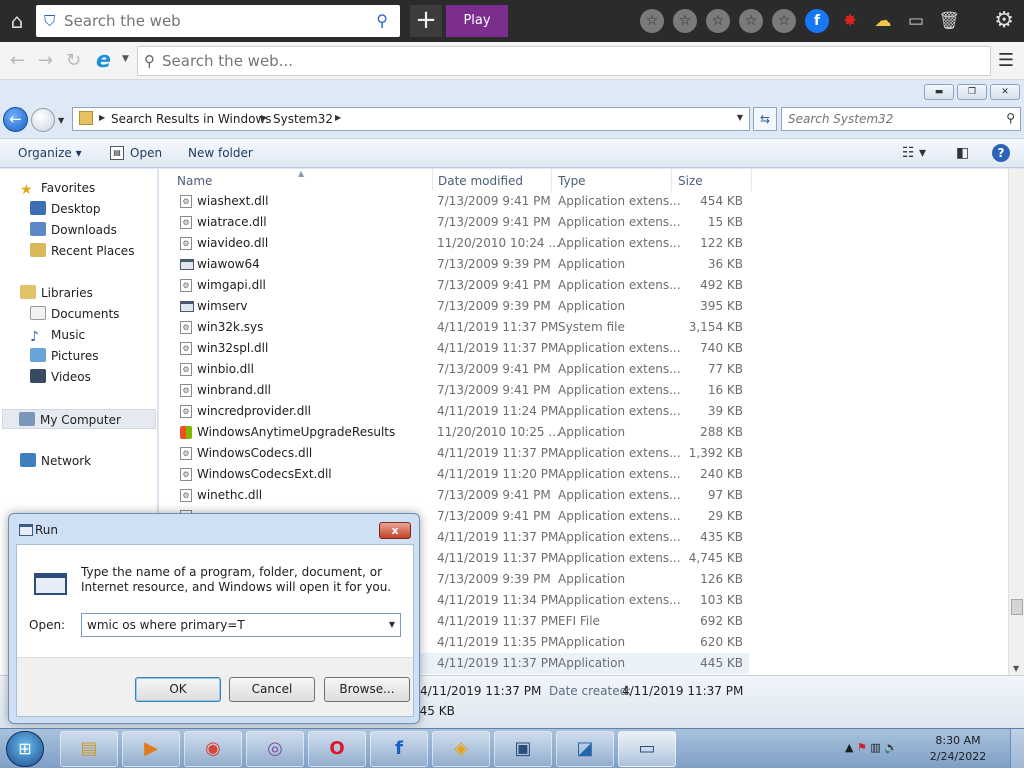  Describe the element at coordinates (939, 92) in the screenshot. I see `minimize-button: ▬` at that location.